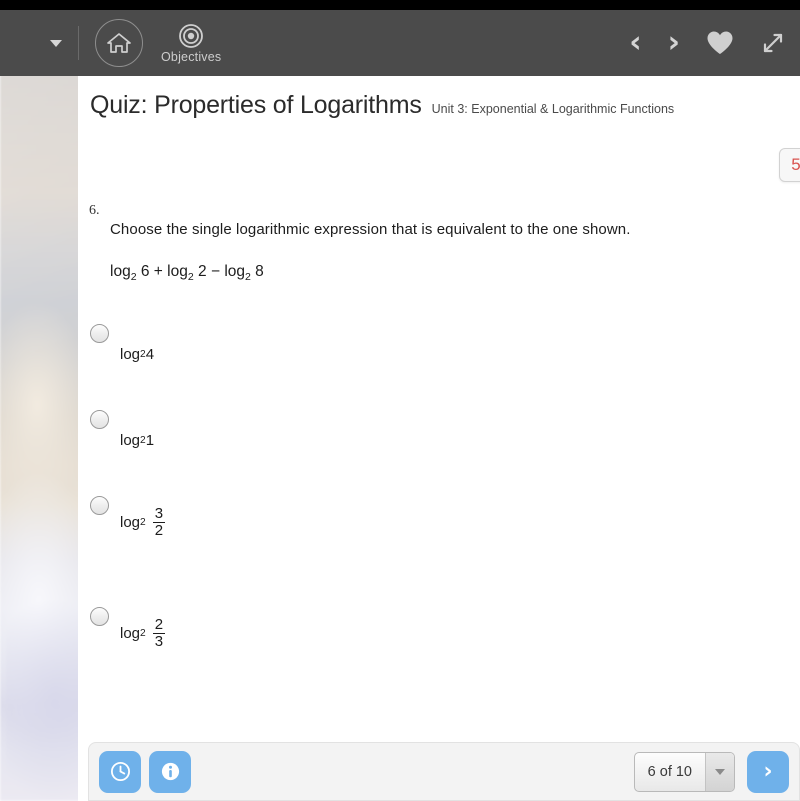 This screenshot has height=801, width=800. I want to click on pager-dropdown-arrow, so click(719, 771).